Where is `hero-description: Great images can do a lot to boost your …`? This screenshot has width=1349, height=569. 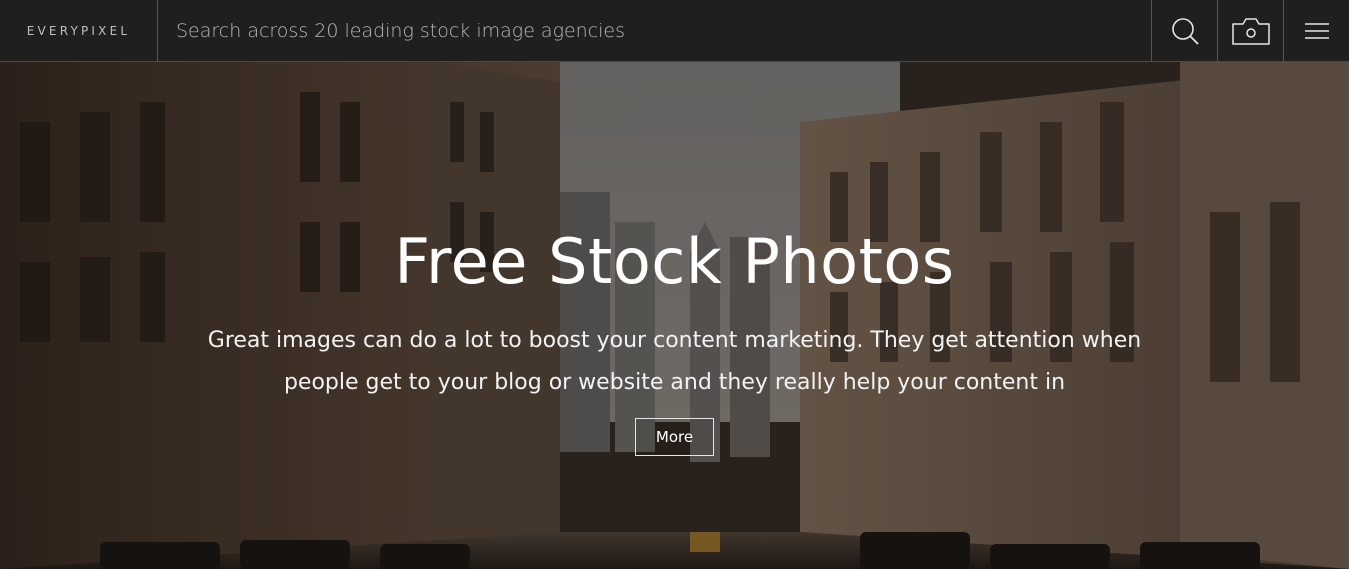
hero-description: Great images can do a lot to boost your … is located at coordinates (674, 361).